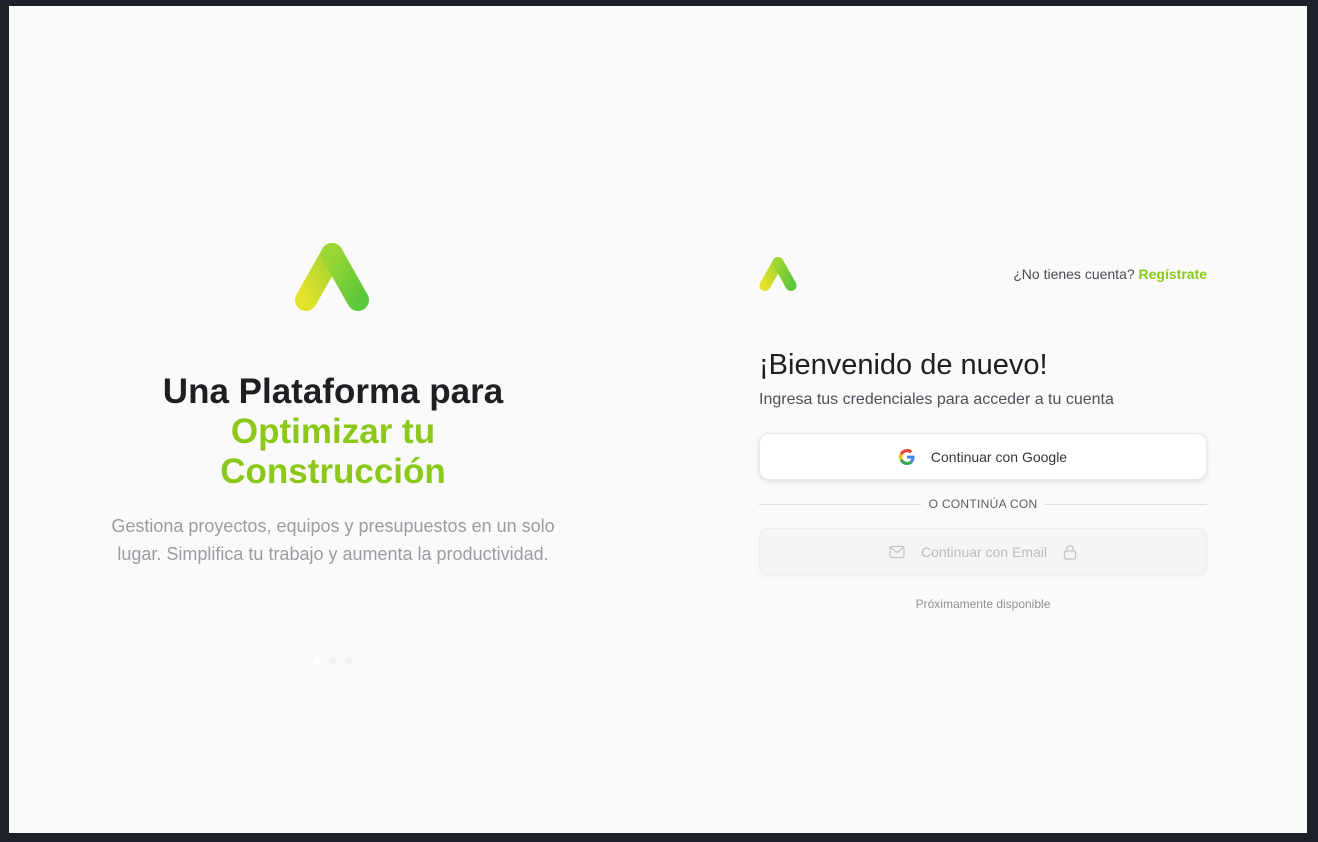 The height and width of the screenshot is (842, 1318). I want to click on welcome-title: ¡Bienvenido de nuevo!, so click(903, 365).